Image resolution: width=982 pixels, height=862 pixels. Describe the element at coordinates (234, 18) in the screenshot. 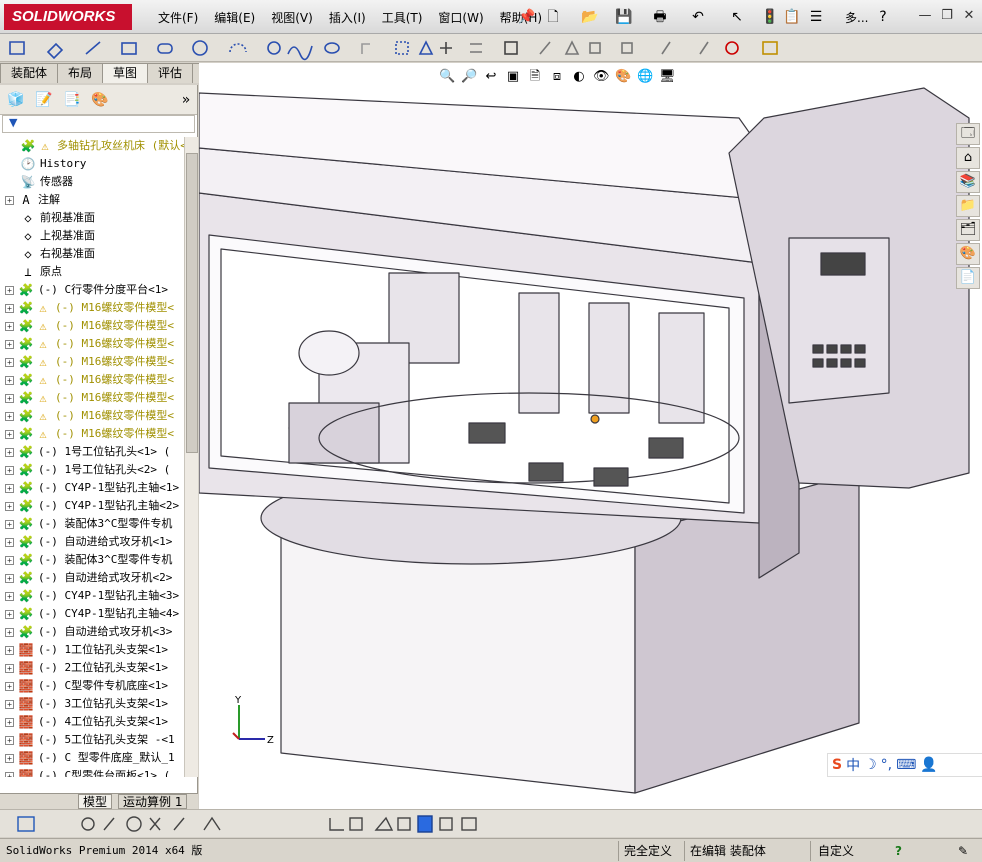

I see `menu-item: 编辑(E)` at that location.